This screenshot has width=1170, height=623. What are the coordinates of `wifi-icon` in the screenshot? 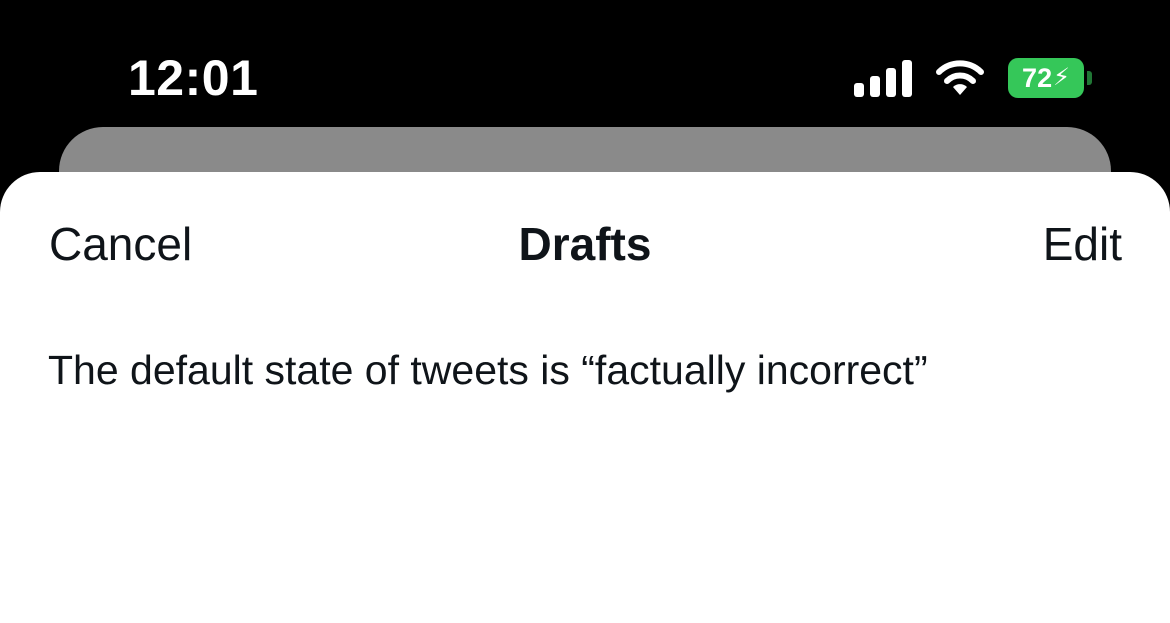 It's located at (960, 77).